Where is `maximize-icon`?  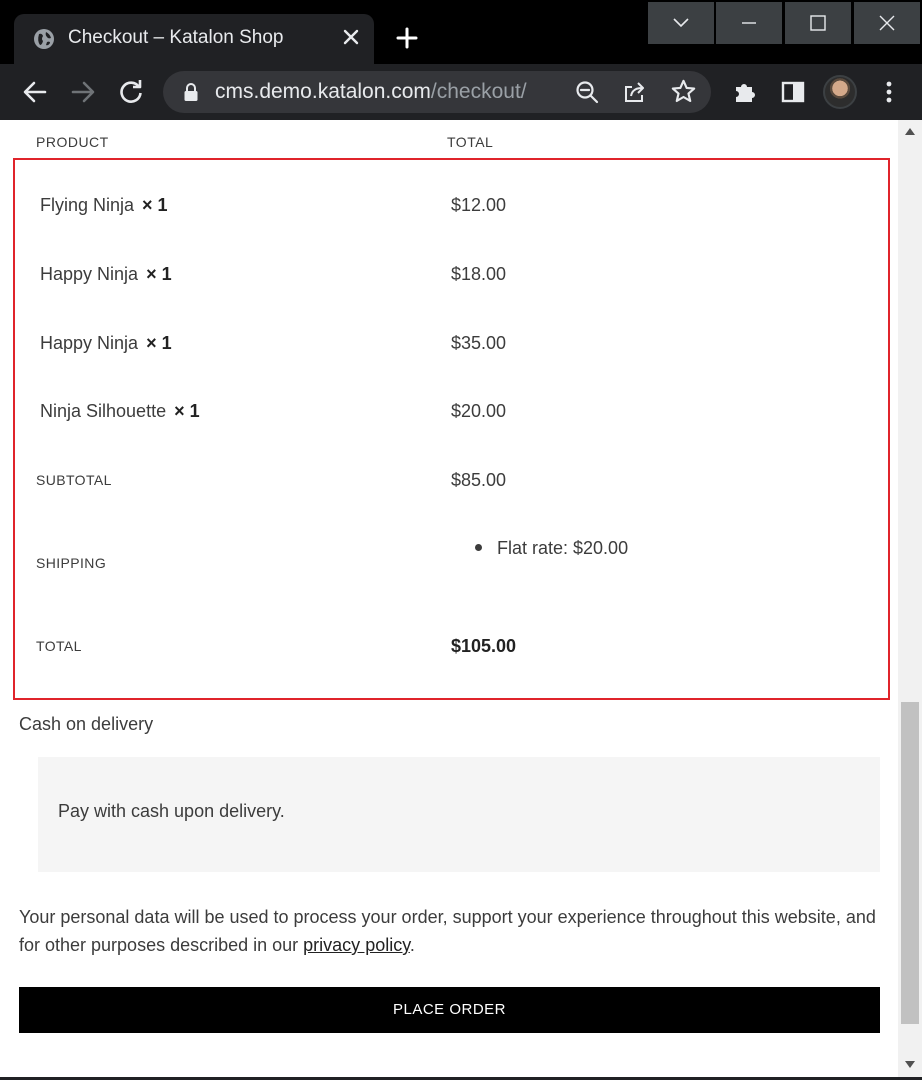
maximize-icon is located at coordinates (818, 23).